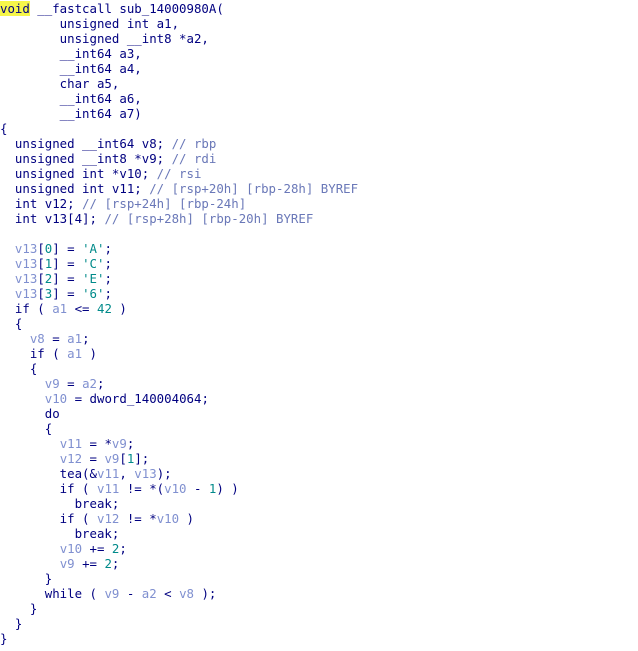 The image size is (638, 651). I want to click on code-line: while ( v9 - a2 < v8 );, so click(179, 593).